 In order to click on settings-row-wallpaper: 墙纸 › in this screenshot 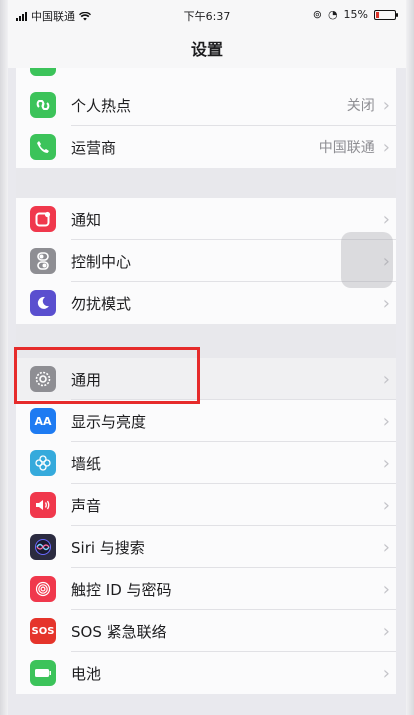, I will do `click(206, 463)`.